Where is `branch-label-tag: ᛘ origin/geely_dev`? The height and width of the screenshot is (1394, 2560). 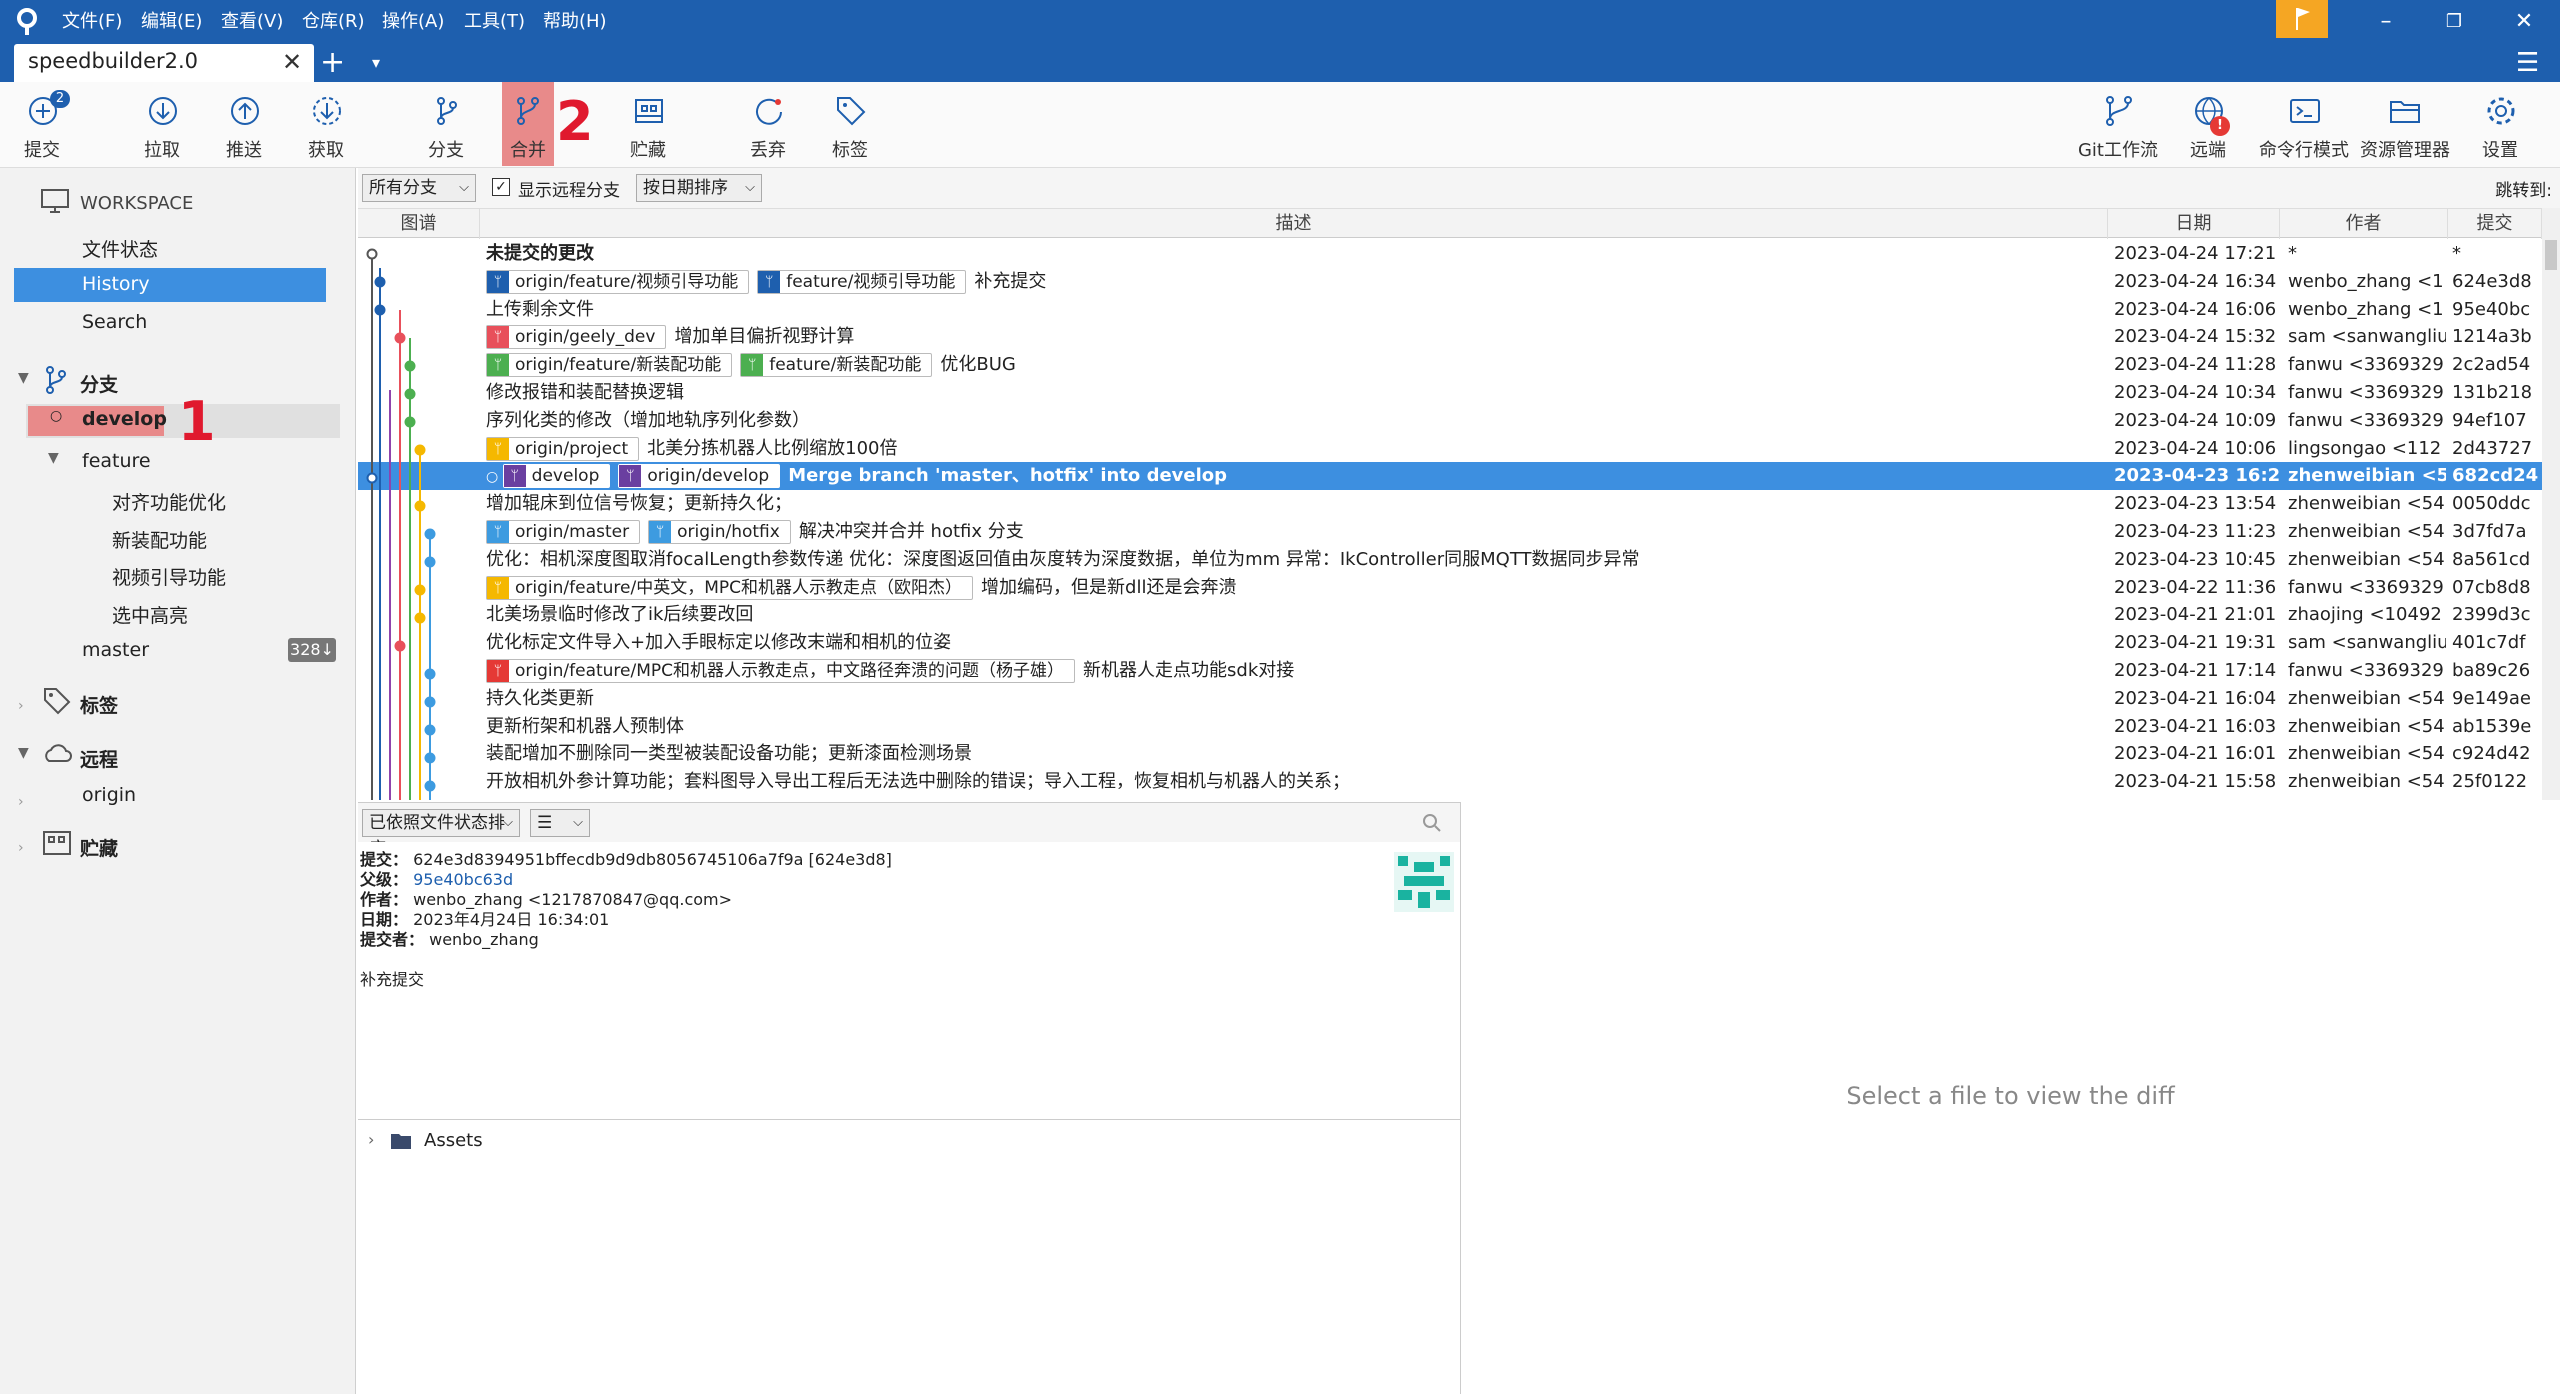 branch-label-tag: ᛘ origin/geely_dev is located at coordinates (576, 337).